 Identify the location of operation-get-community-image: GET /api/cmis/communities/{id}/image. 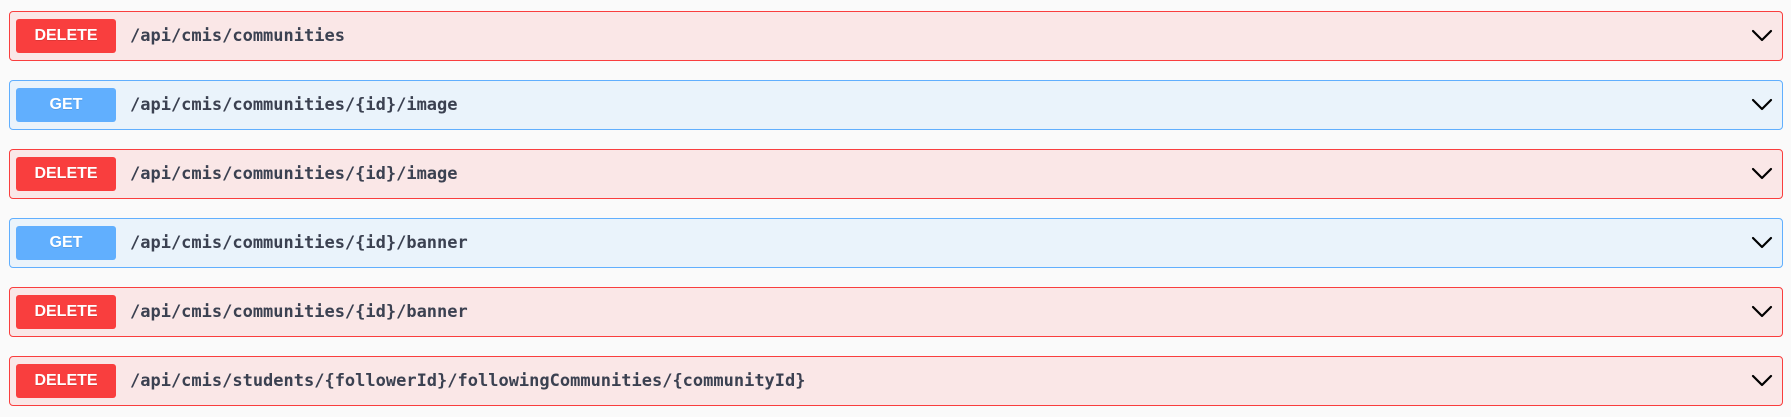
(896, 105).